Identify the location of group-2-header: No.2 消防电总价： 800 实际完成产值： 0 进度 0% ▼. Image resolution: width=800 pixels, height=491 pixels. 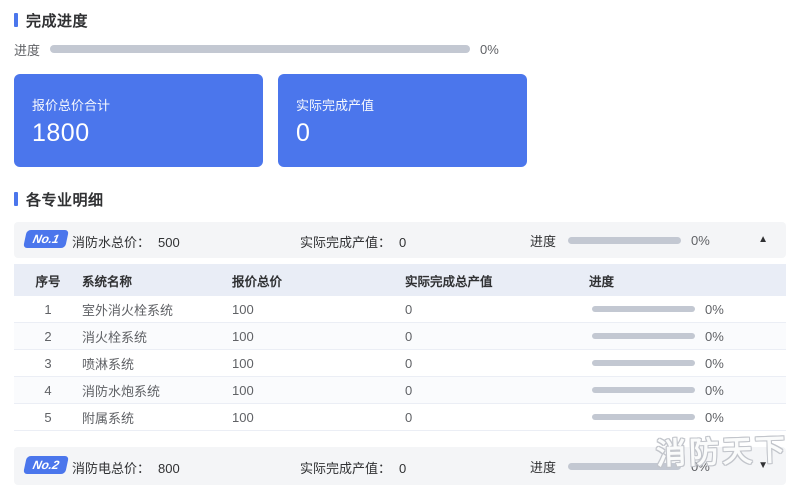
(400, 466).